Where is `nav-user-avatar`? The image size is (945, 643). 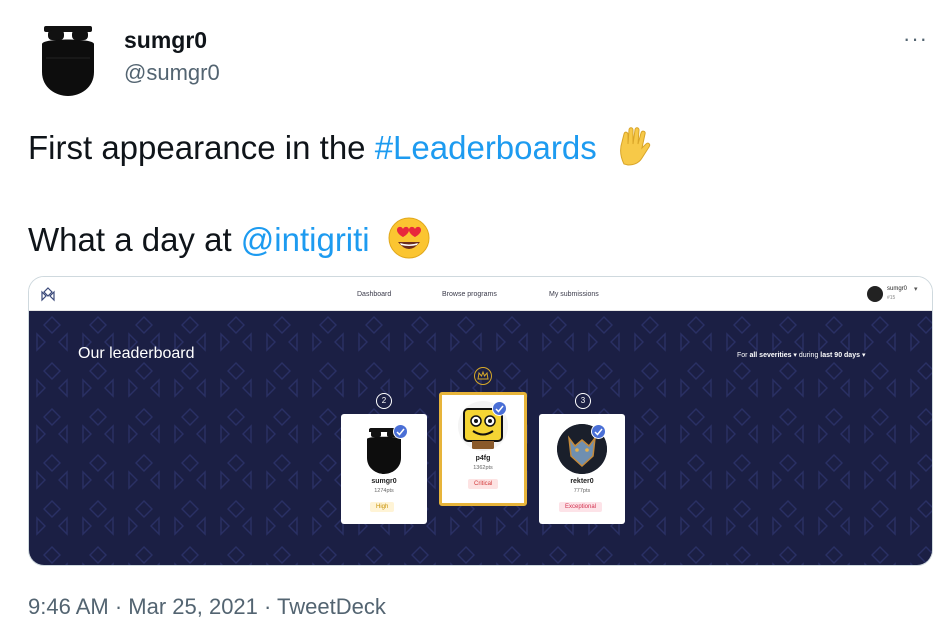
nav-user-avatar is located at coordinates (875, 294).